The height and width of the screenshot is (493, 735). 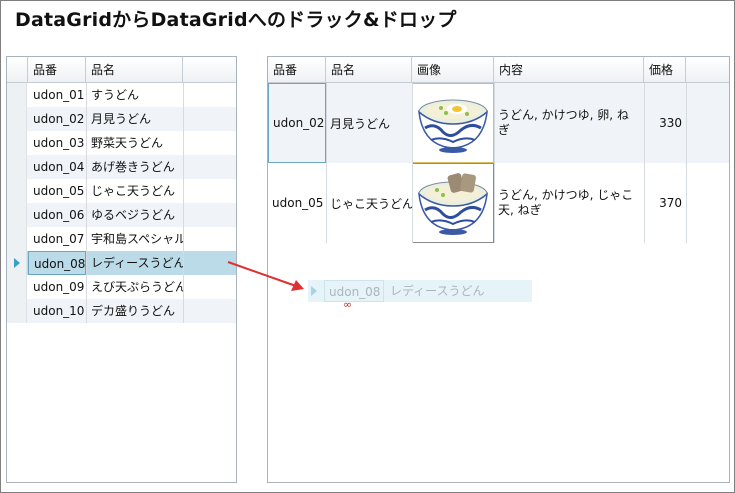 I want to click on drag-ghost-row: udon_08 レディースうどん, so click(x=420, y=291).